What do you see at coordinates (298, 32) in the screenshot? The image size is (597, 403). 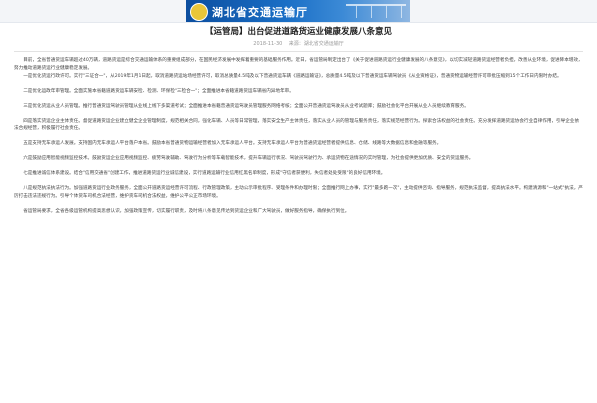 I see `article-title: 【运管局】出台促进道路货运业健康发展八条意见` at bounding box center [298, 32].